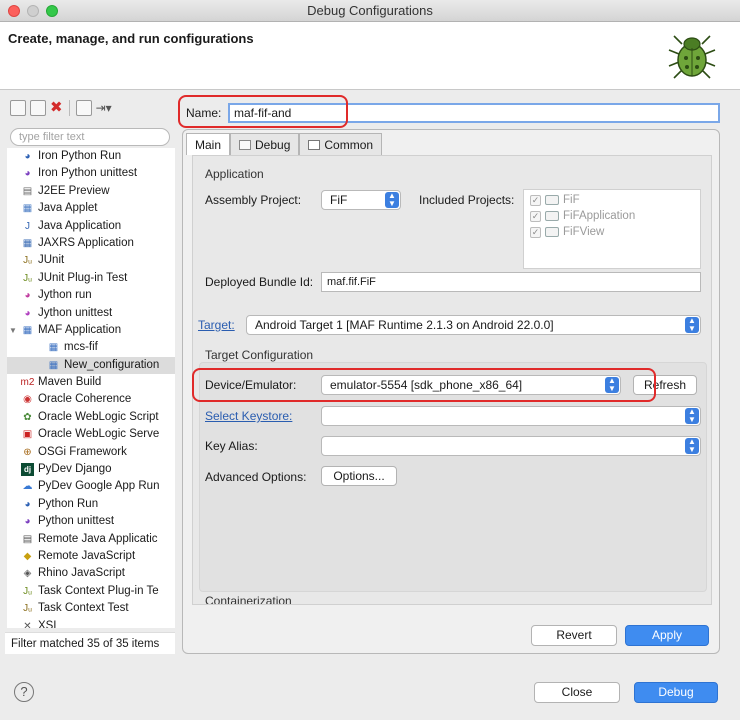  Describe the element at coordinates (91, 623) in the screenshot. I see `tree-item: ✕ XSL` at that location.